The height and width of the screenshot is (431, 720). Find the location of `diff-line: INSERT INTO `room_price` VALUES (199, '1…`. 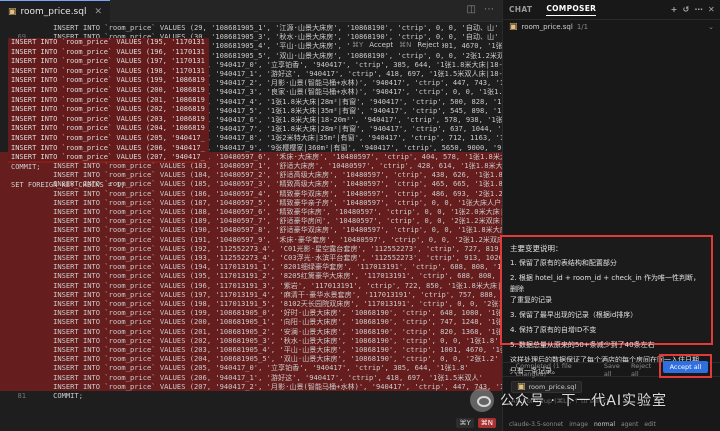

diff-line: INSERT INTO `room_price` VALUES (199, '1… is located at coordinates (108, 81).